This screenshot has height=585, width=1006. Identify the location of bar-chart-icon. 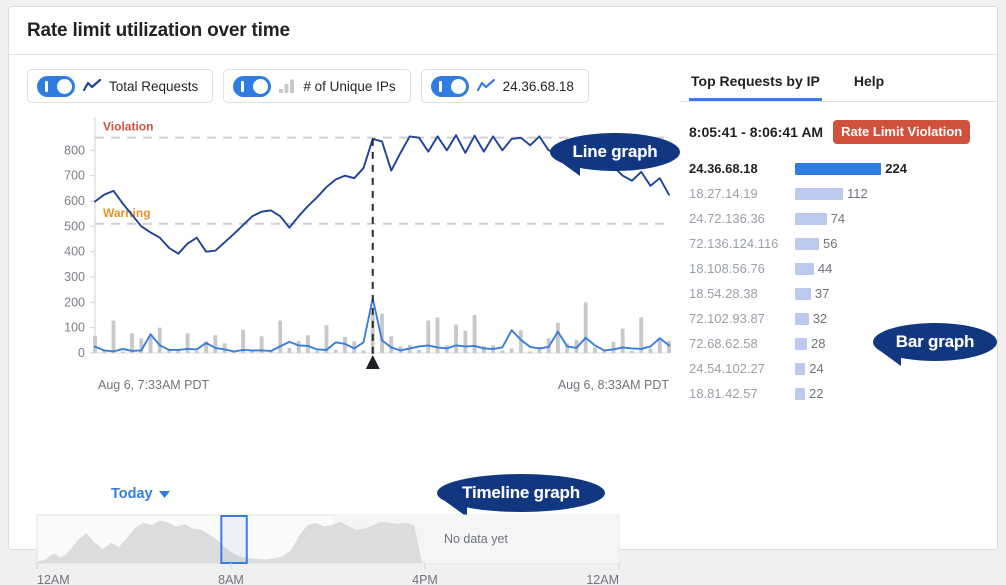
(287, 86).